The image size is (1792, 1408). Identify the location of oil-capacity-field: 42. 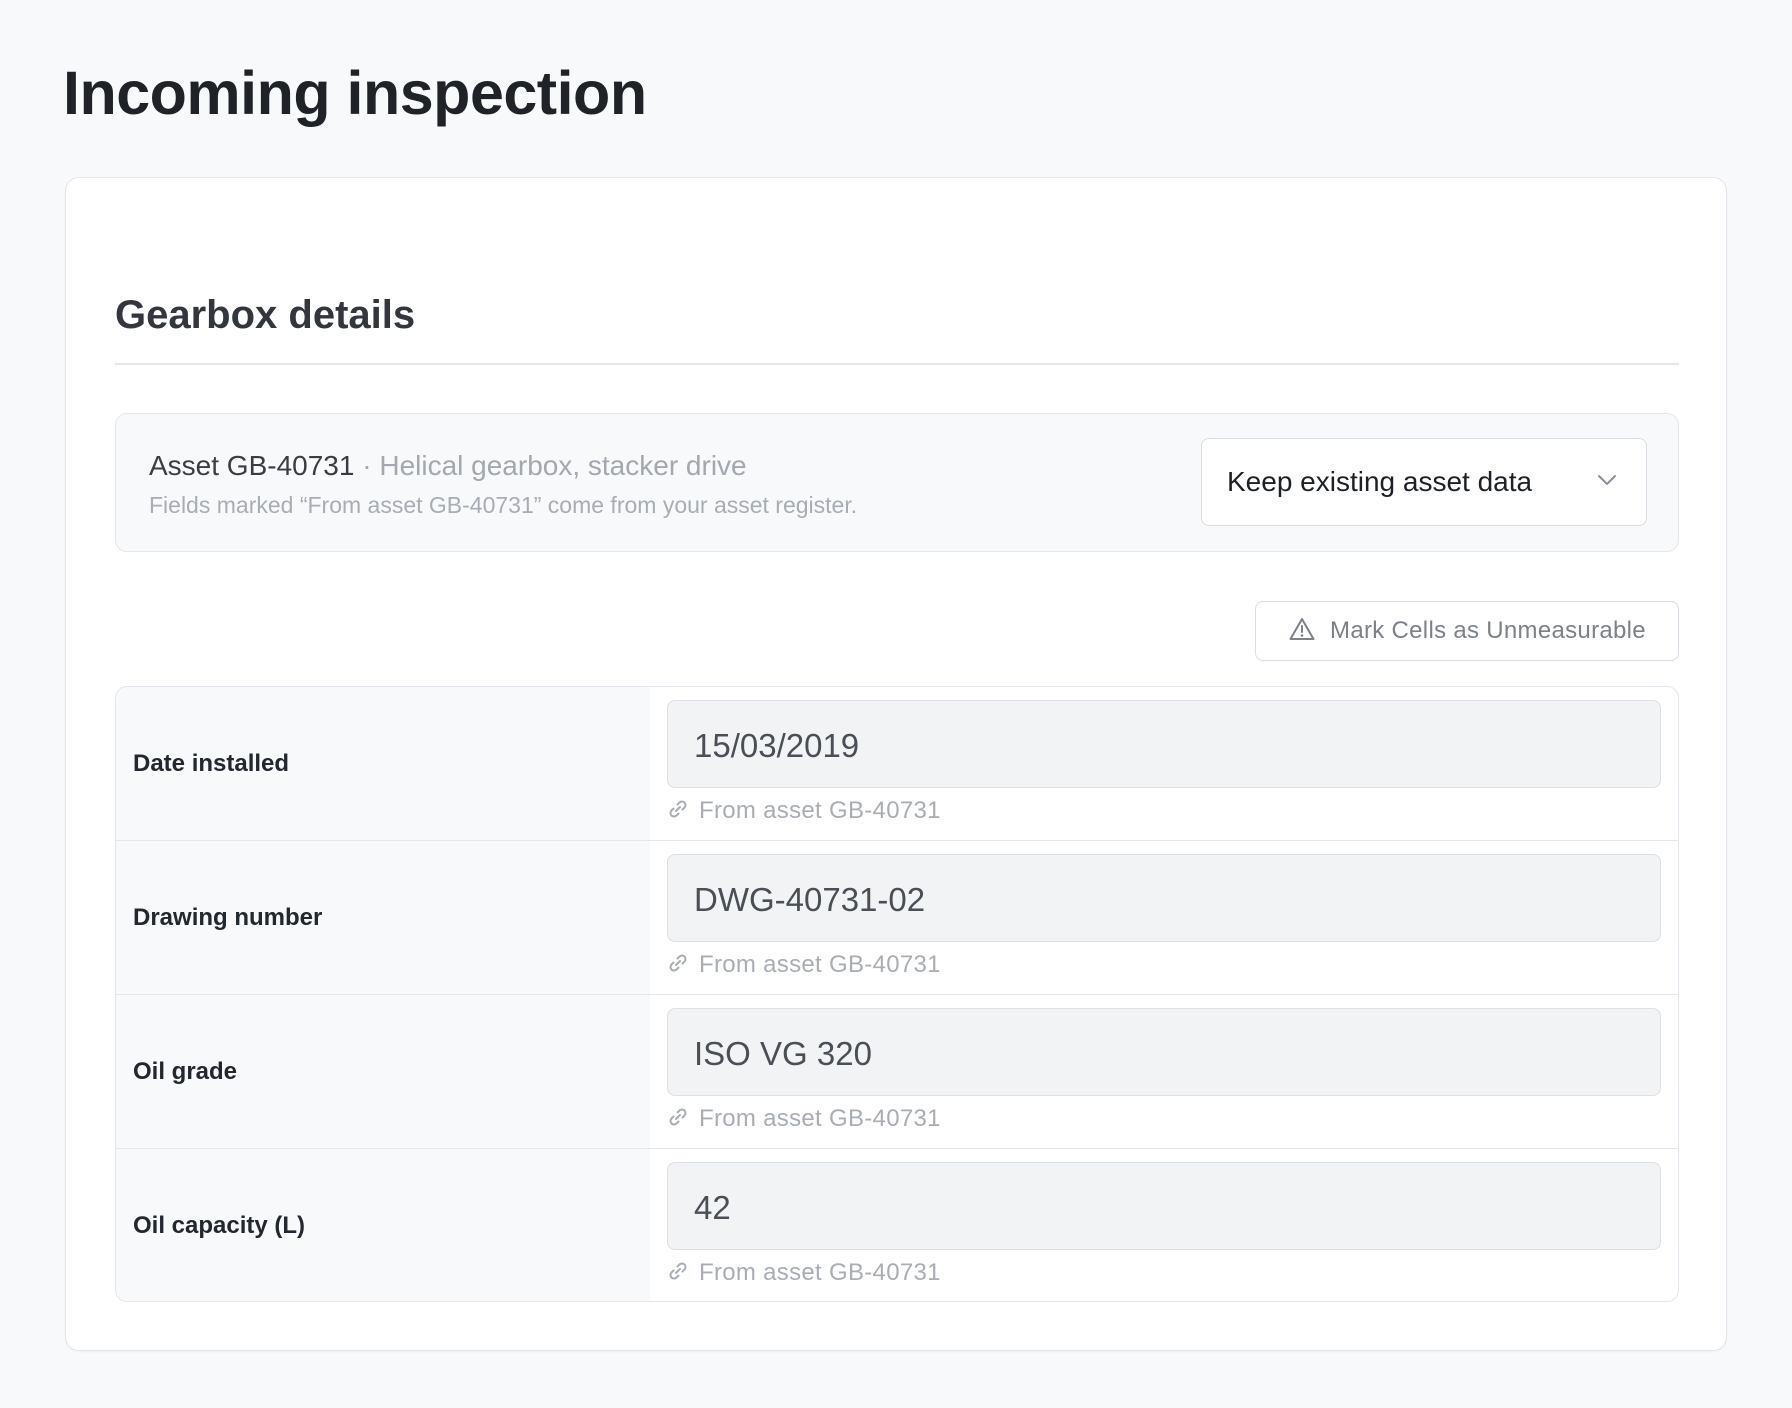
(1164, 1206).